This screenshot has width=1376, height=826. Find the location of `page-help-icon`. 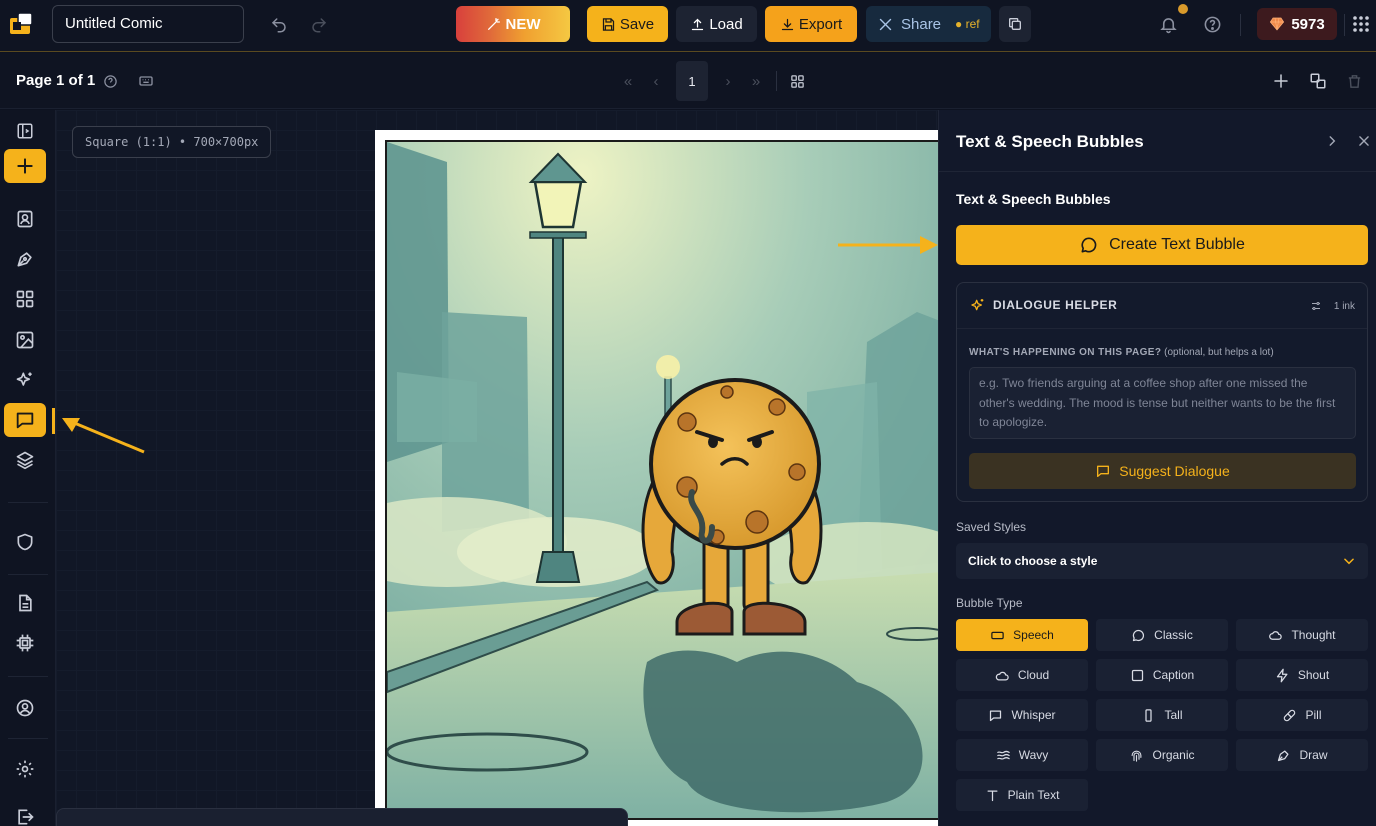

page-help-icon is located at coordinates (110, 81).